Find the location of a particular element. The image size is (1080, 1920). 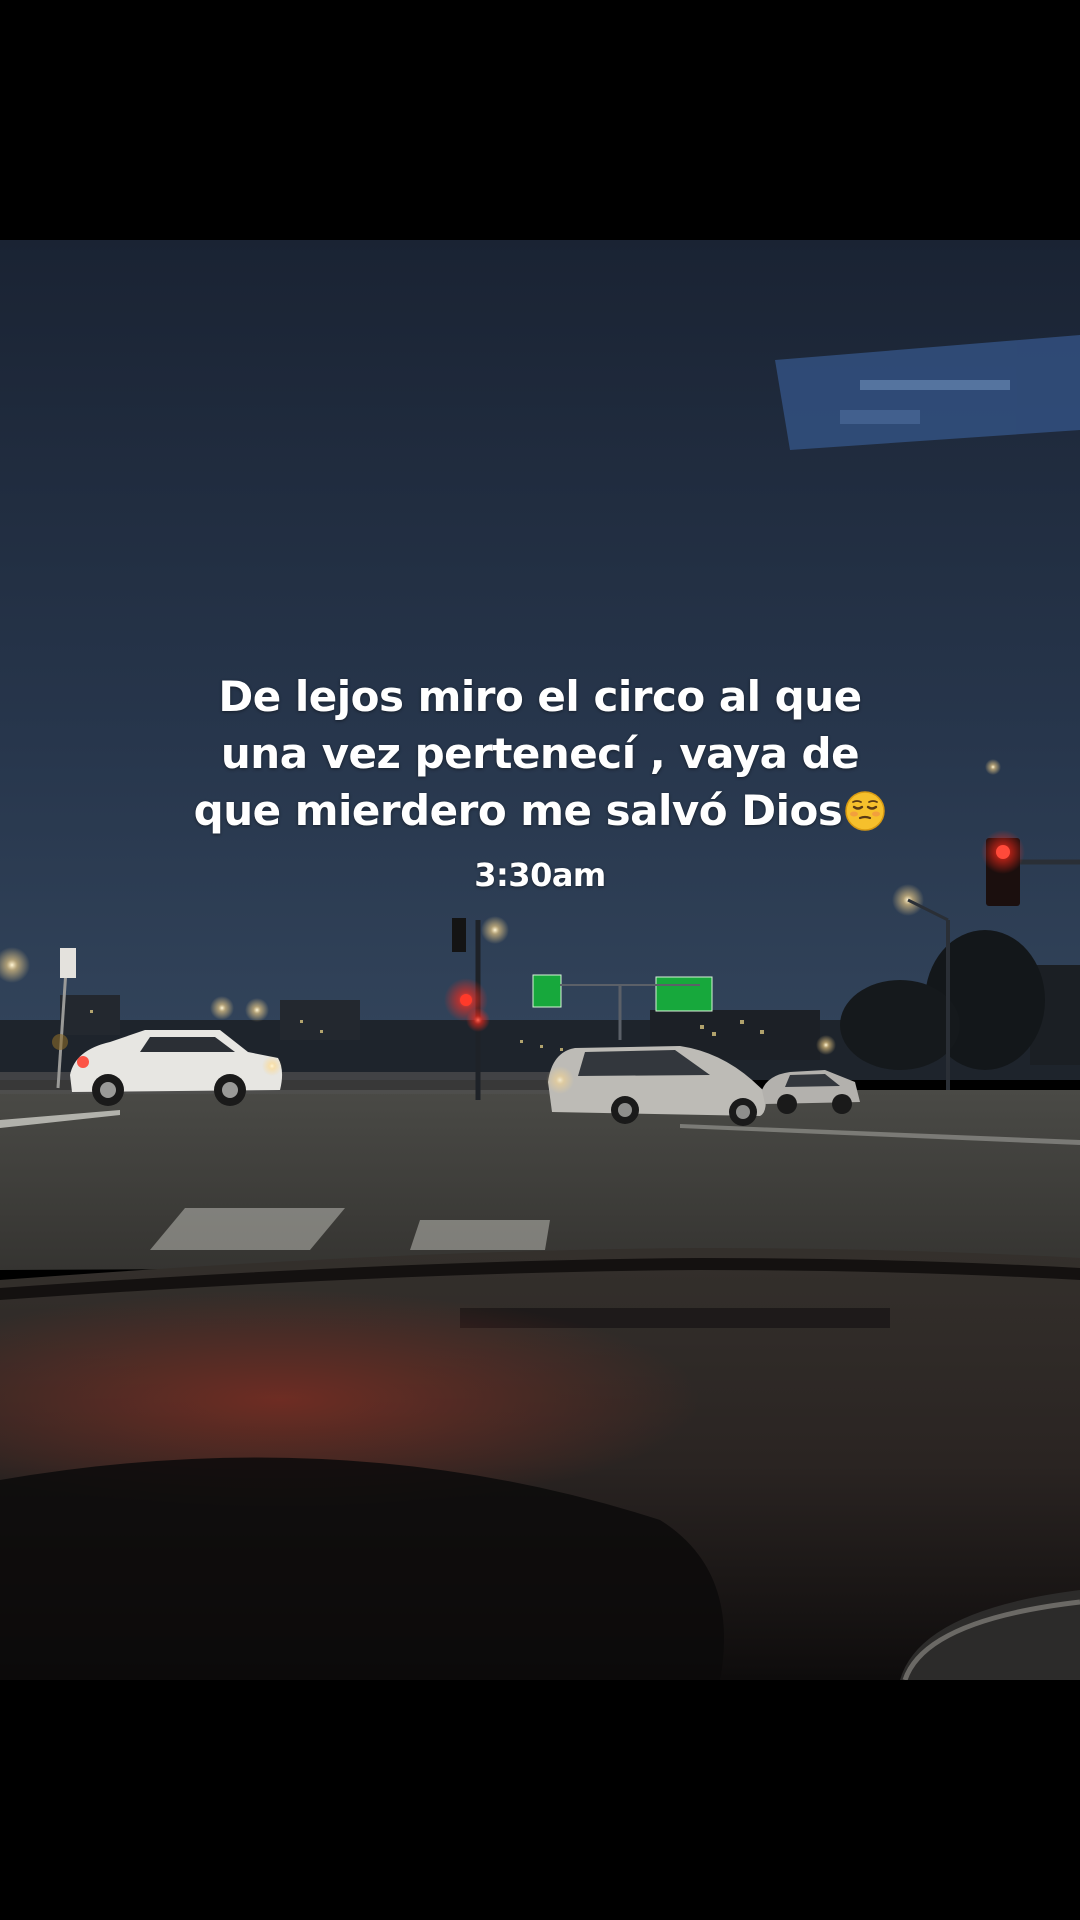

relieved-face-icon is located at coordinates (865, 810).